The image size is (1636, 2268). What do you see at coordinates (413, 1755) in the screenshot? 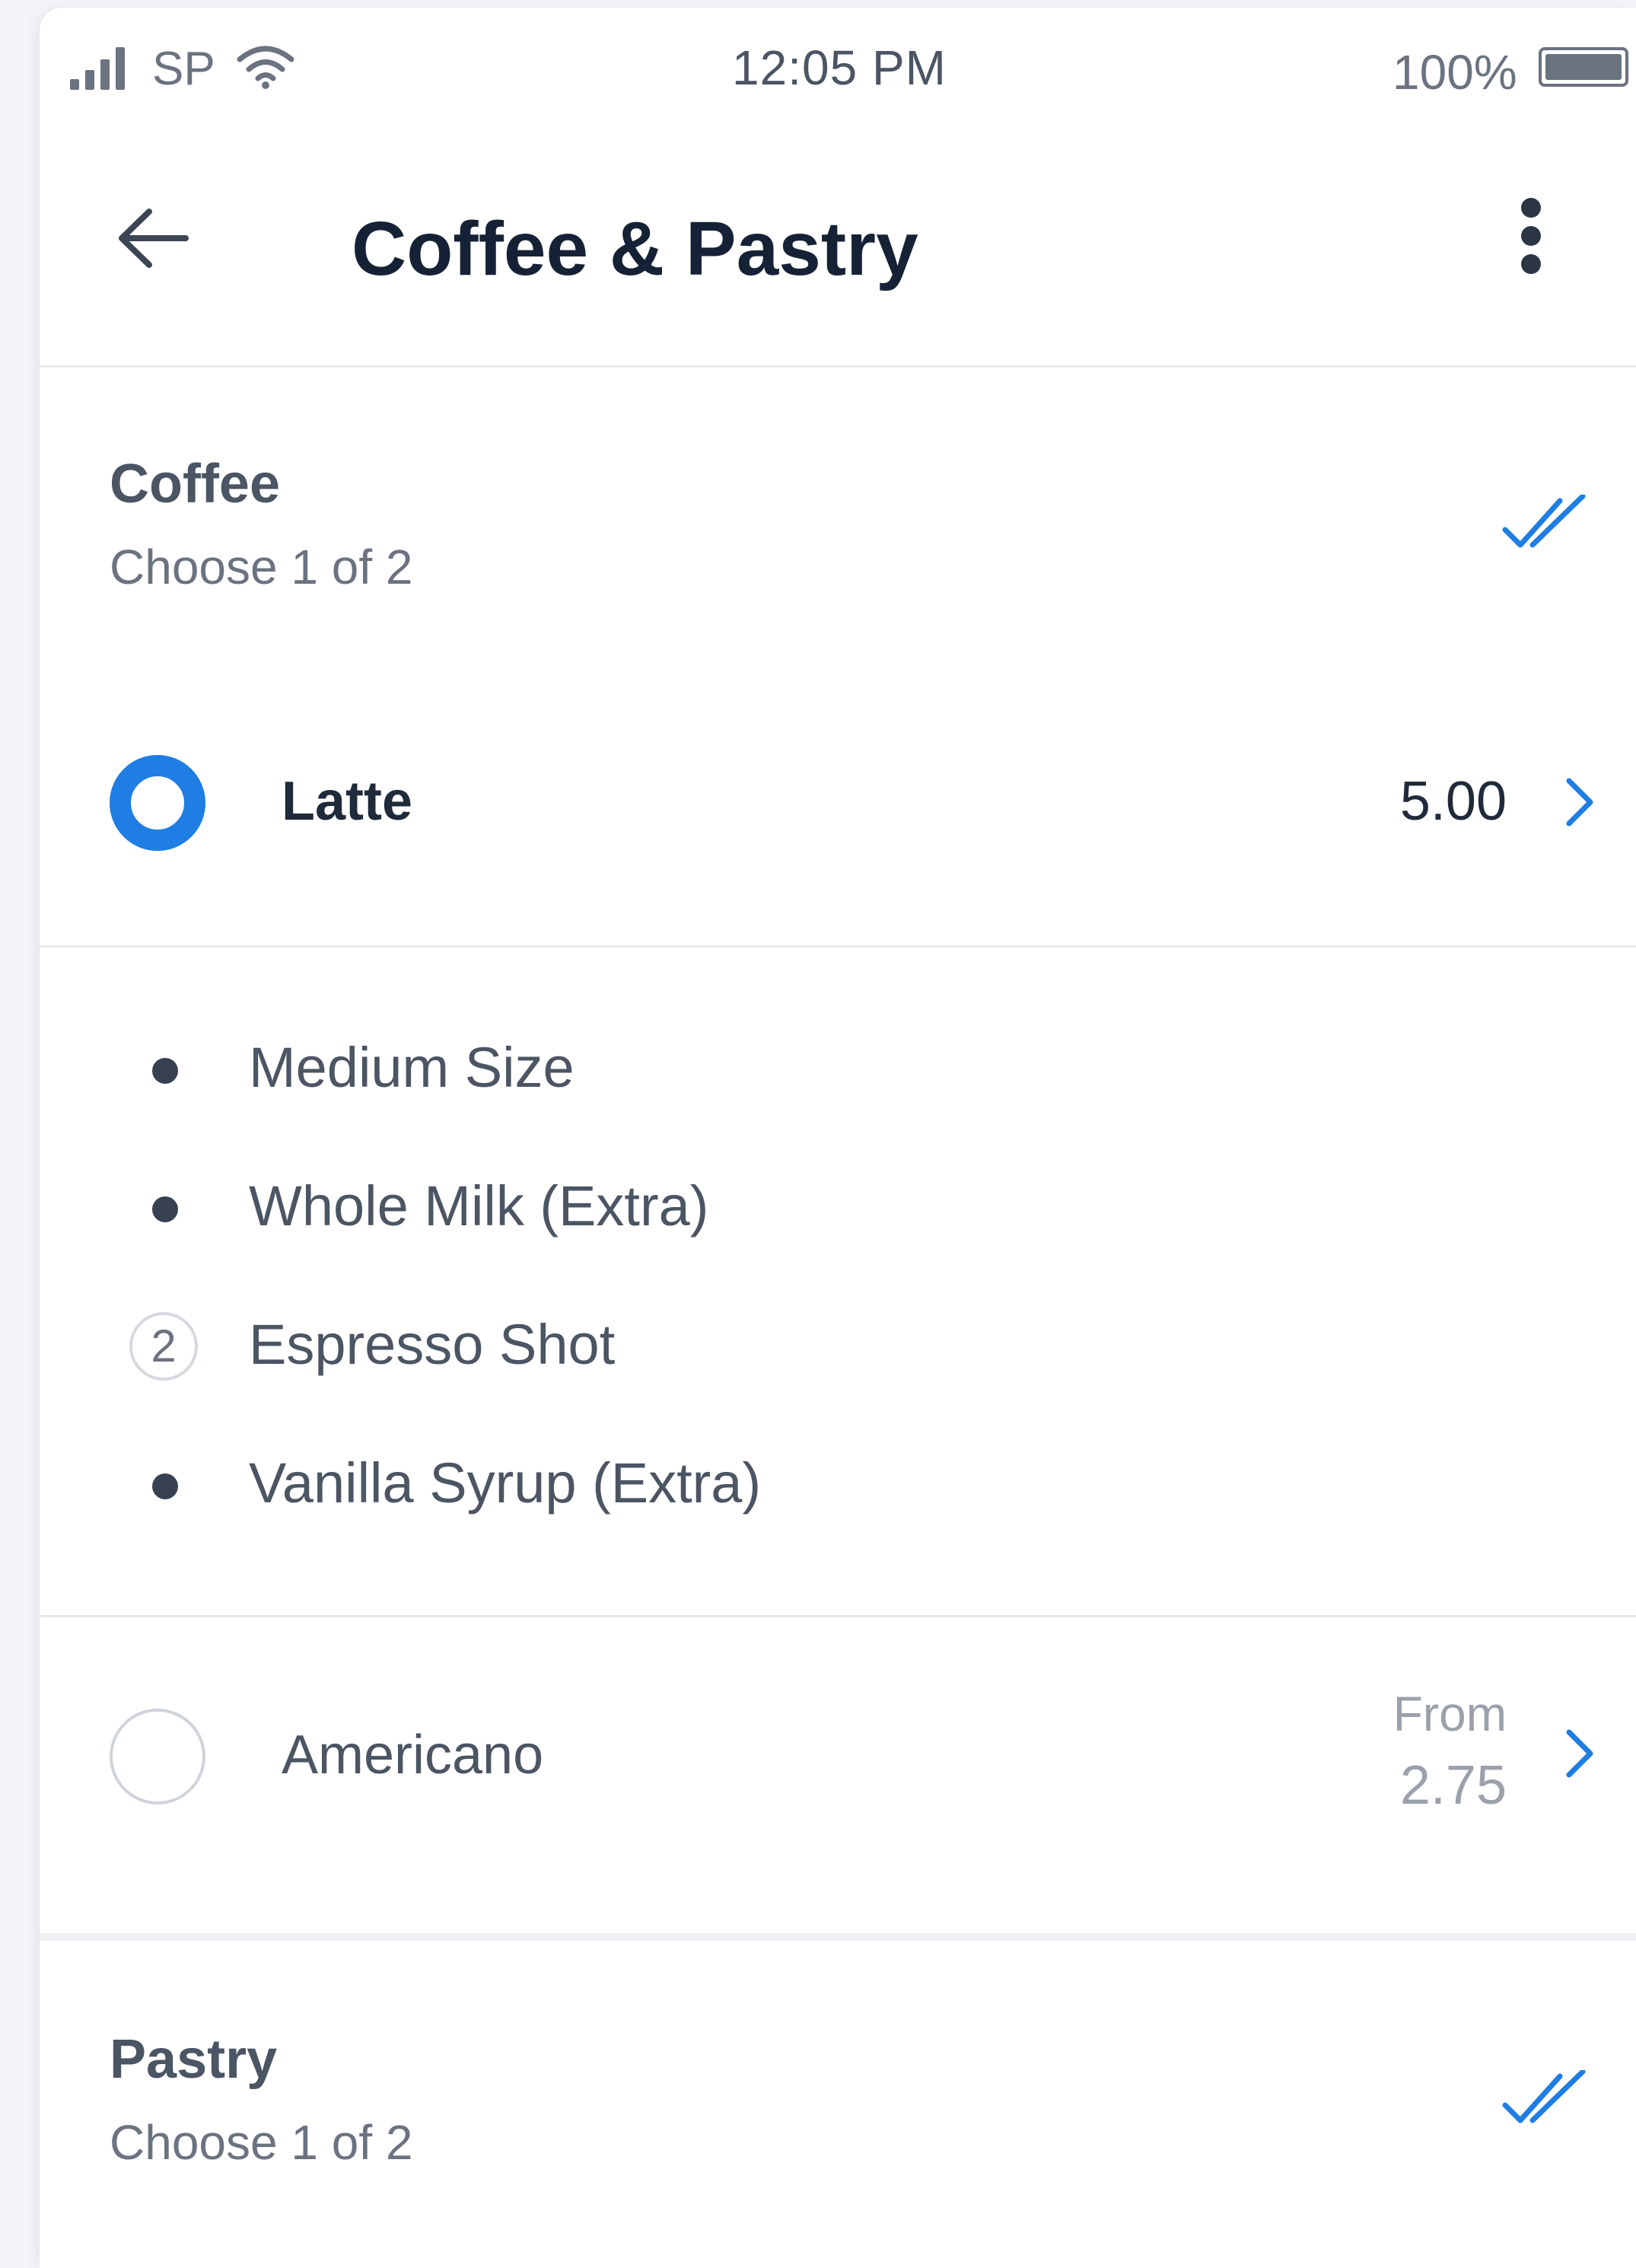
I see `item-name: Americano` at bounding box center [413, 1755].